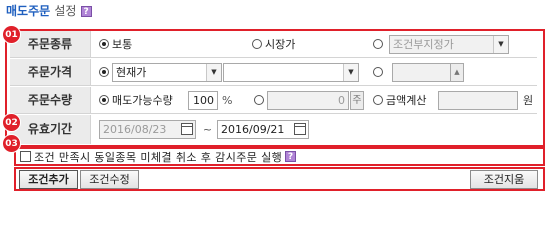  I want to click on qty-amount-option: 금액계산, so click(399, 100).